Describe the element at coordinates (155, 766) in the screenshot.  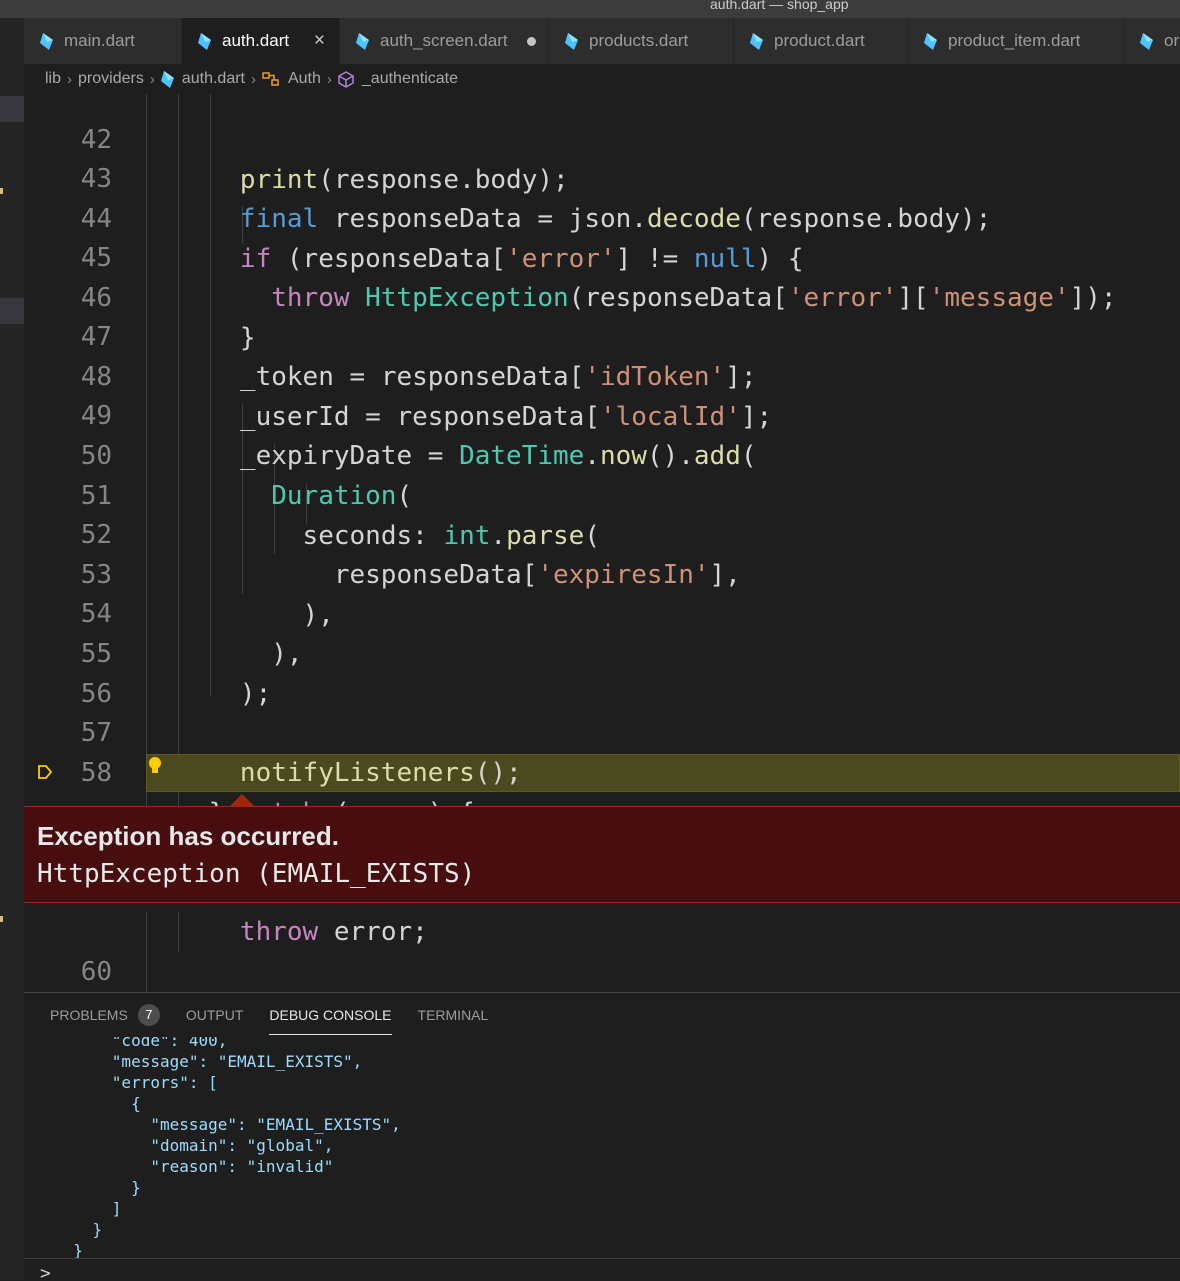
I see `lightbulb-icon` at that location.